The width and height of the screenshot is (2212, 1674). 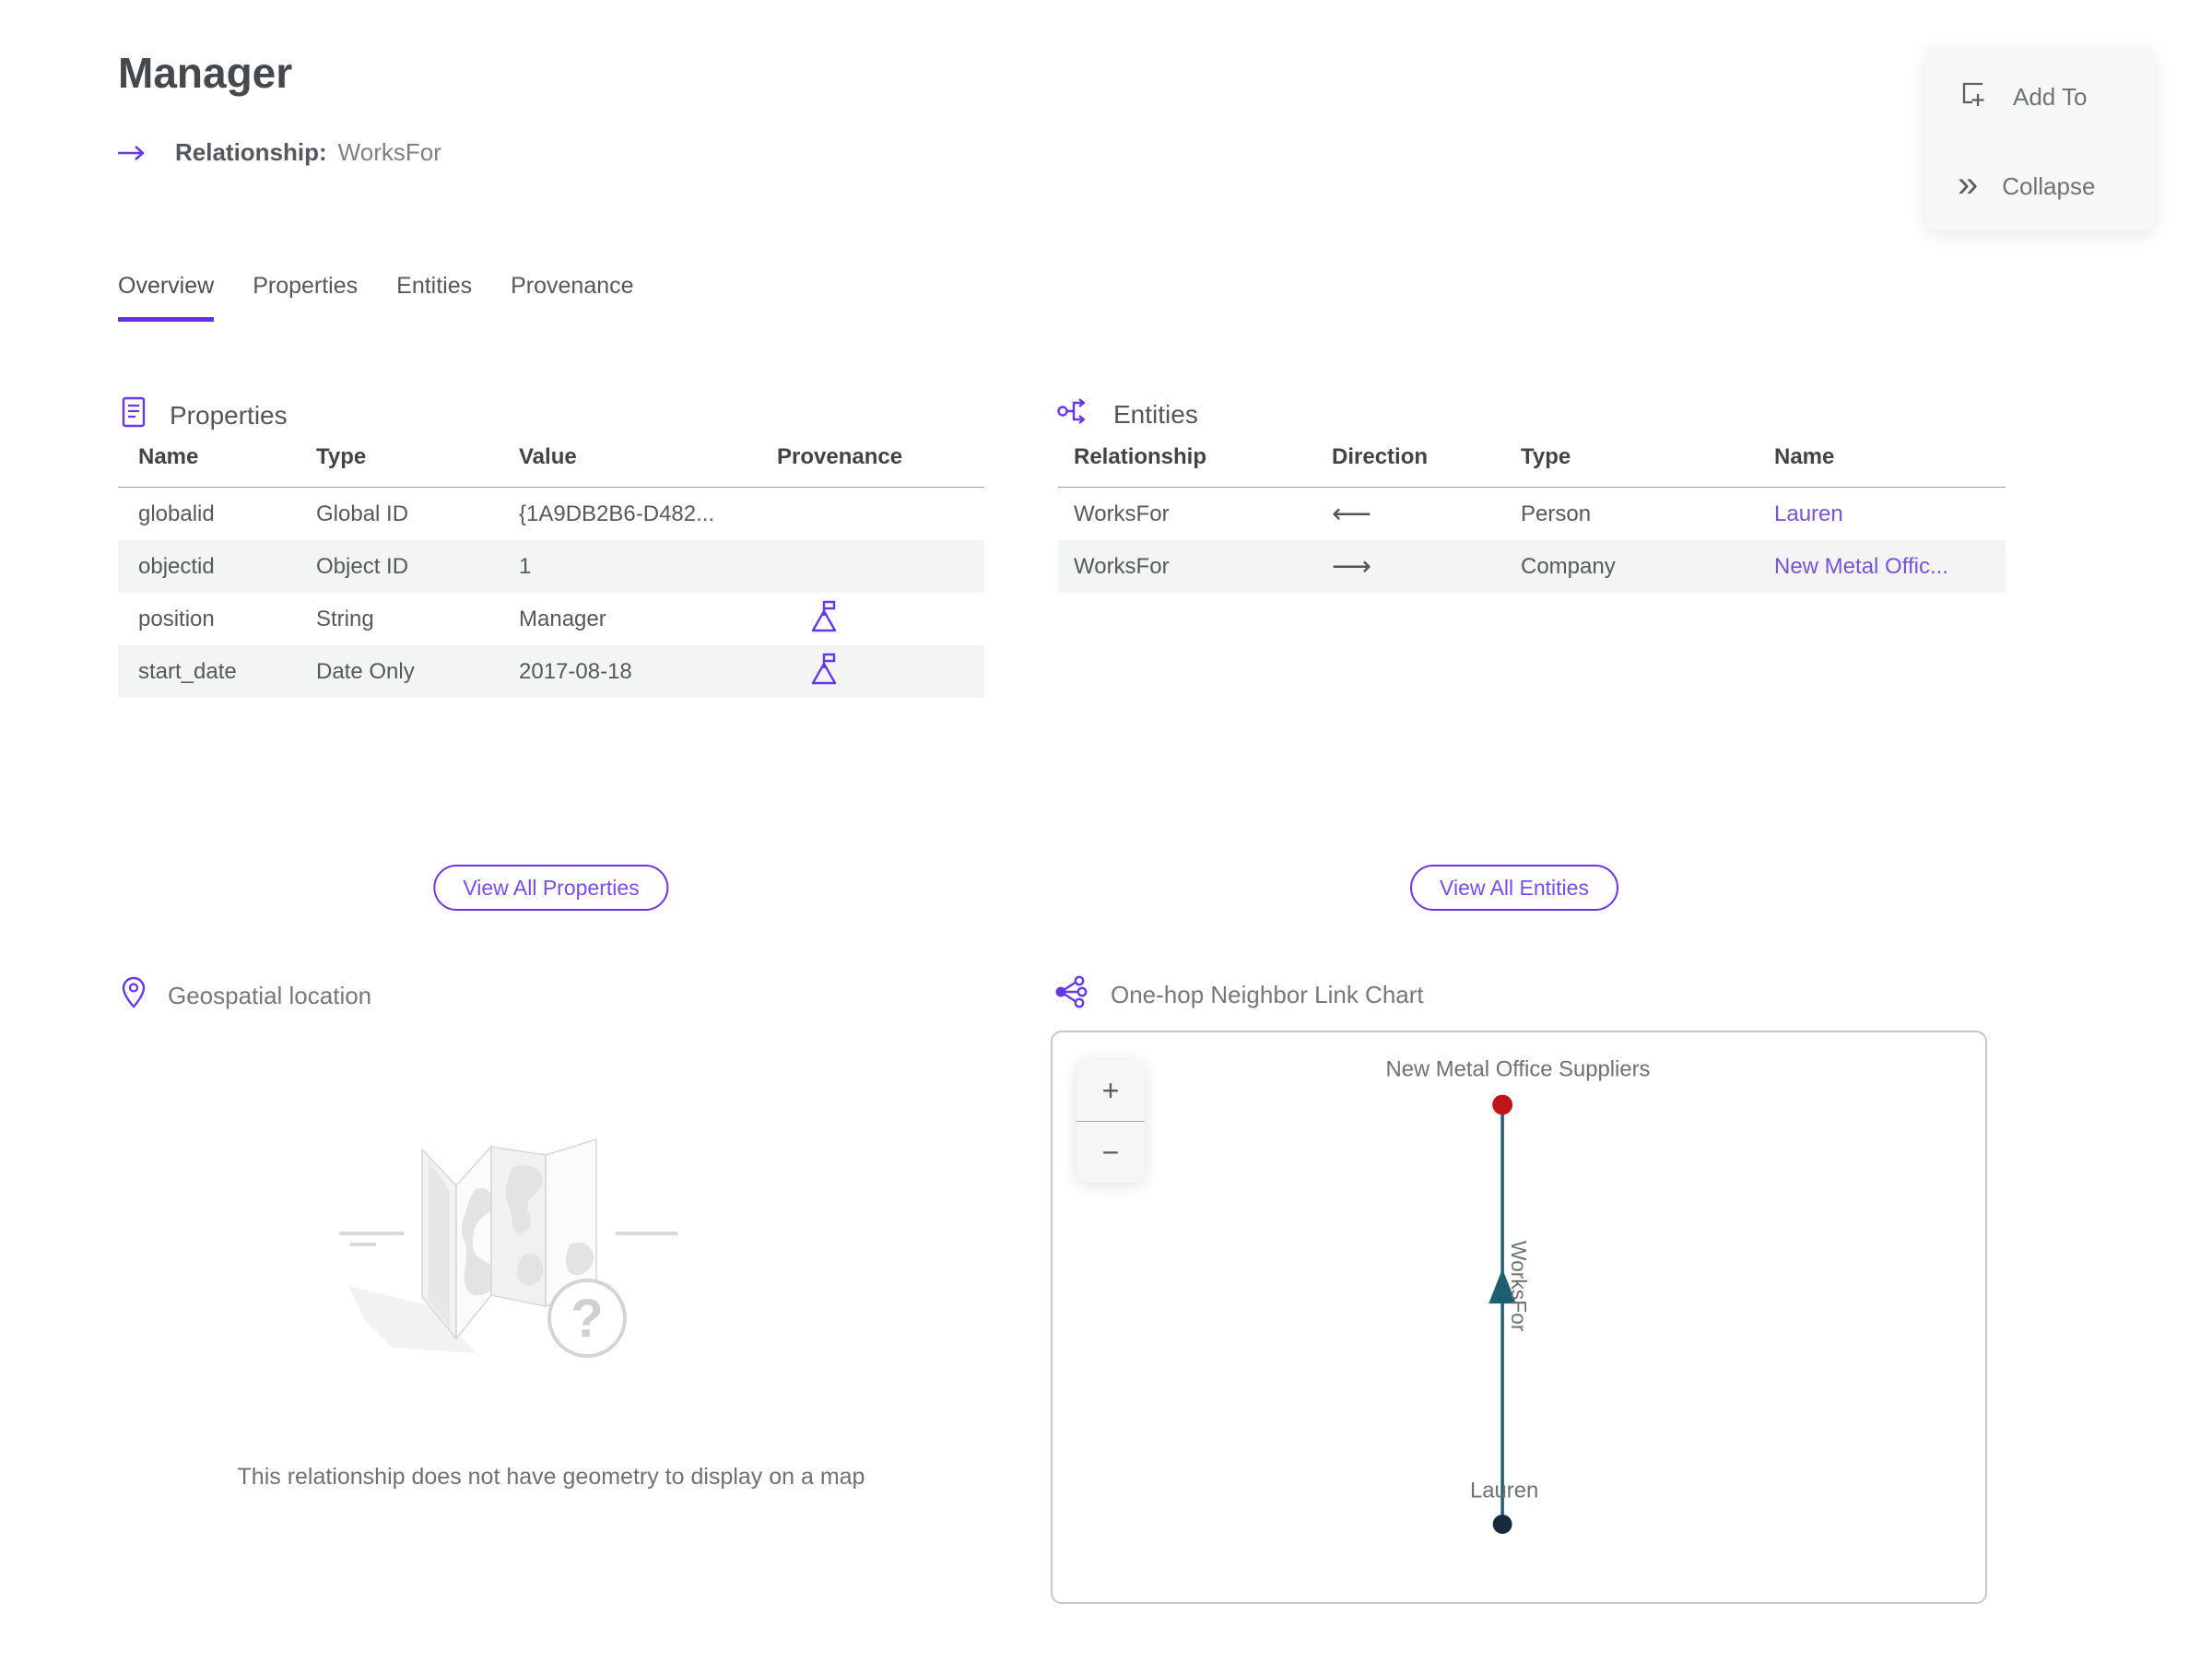 I want to click on company-node-label: New Metal Office Suppliers, so click(x=1518, y=1070).